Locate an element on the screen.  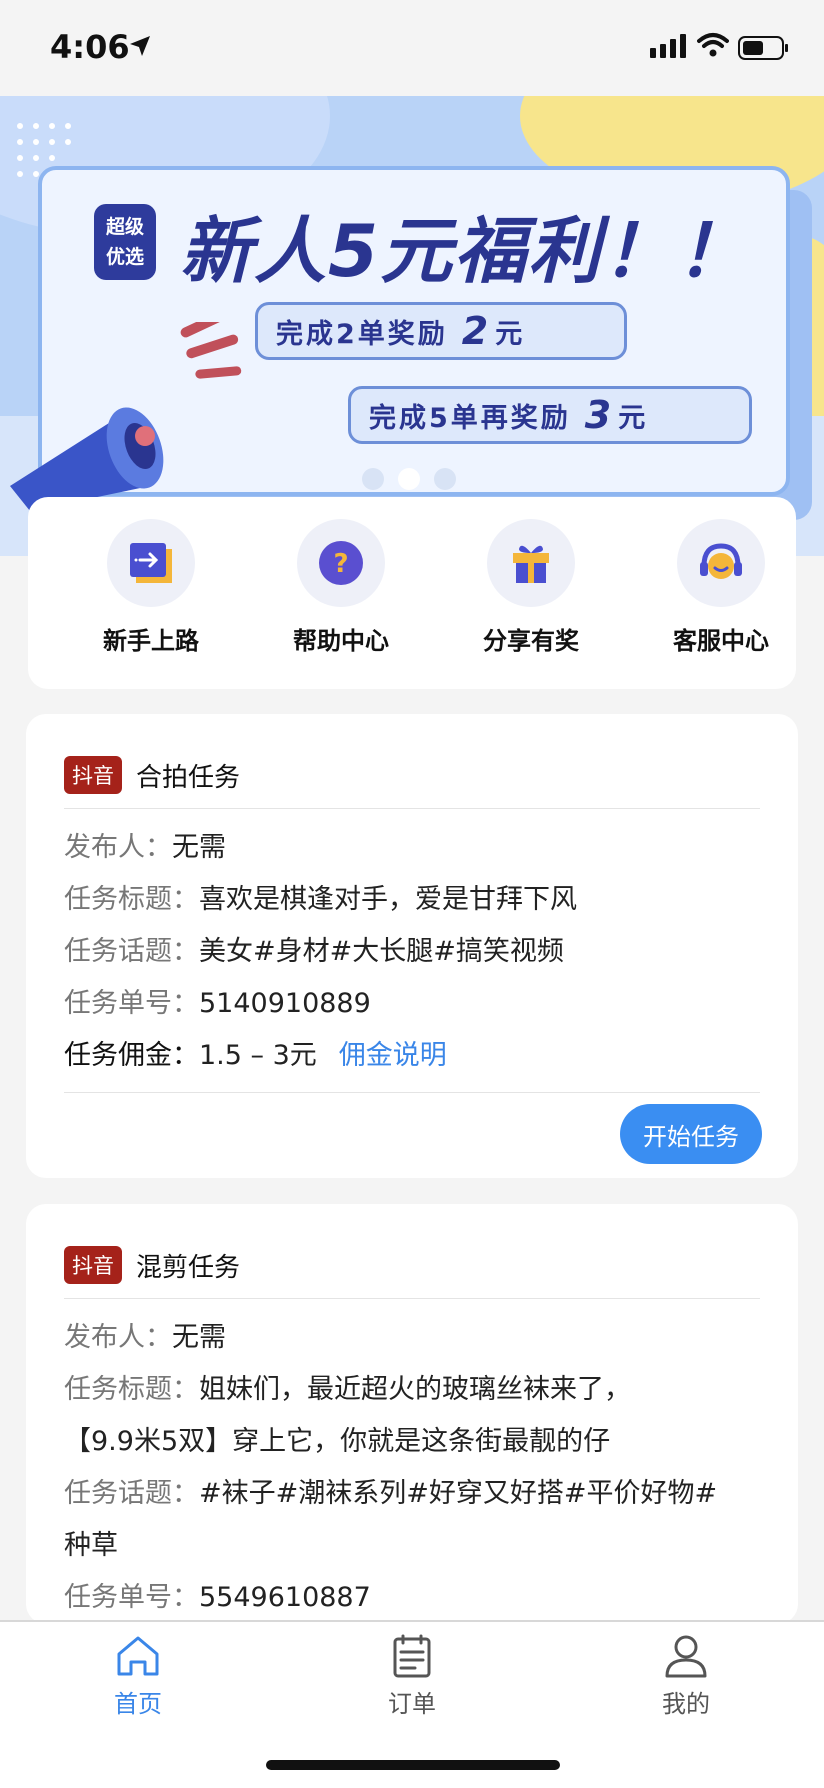
battery-icon is located at coordinates (763, 48).